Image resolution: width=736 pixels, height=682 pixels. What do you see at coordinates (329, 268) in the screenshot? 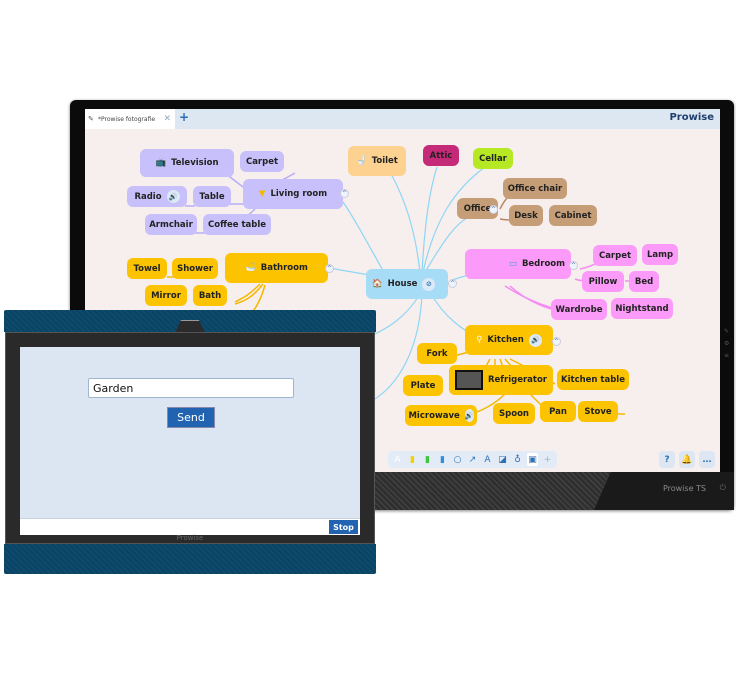
I see `collapse-bathroom-button: ^` at bounding box center [329, 268].